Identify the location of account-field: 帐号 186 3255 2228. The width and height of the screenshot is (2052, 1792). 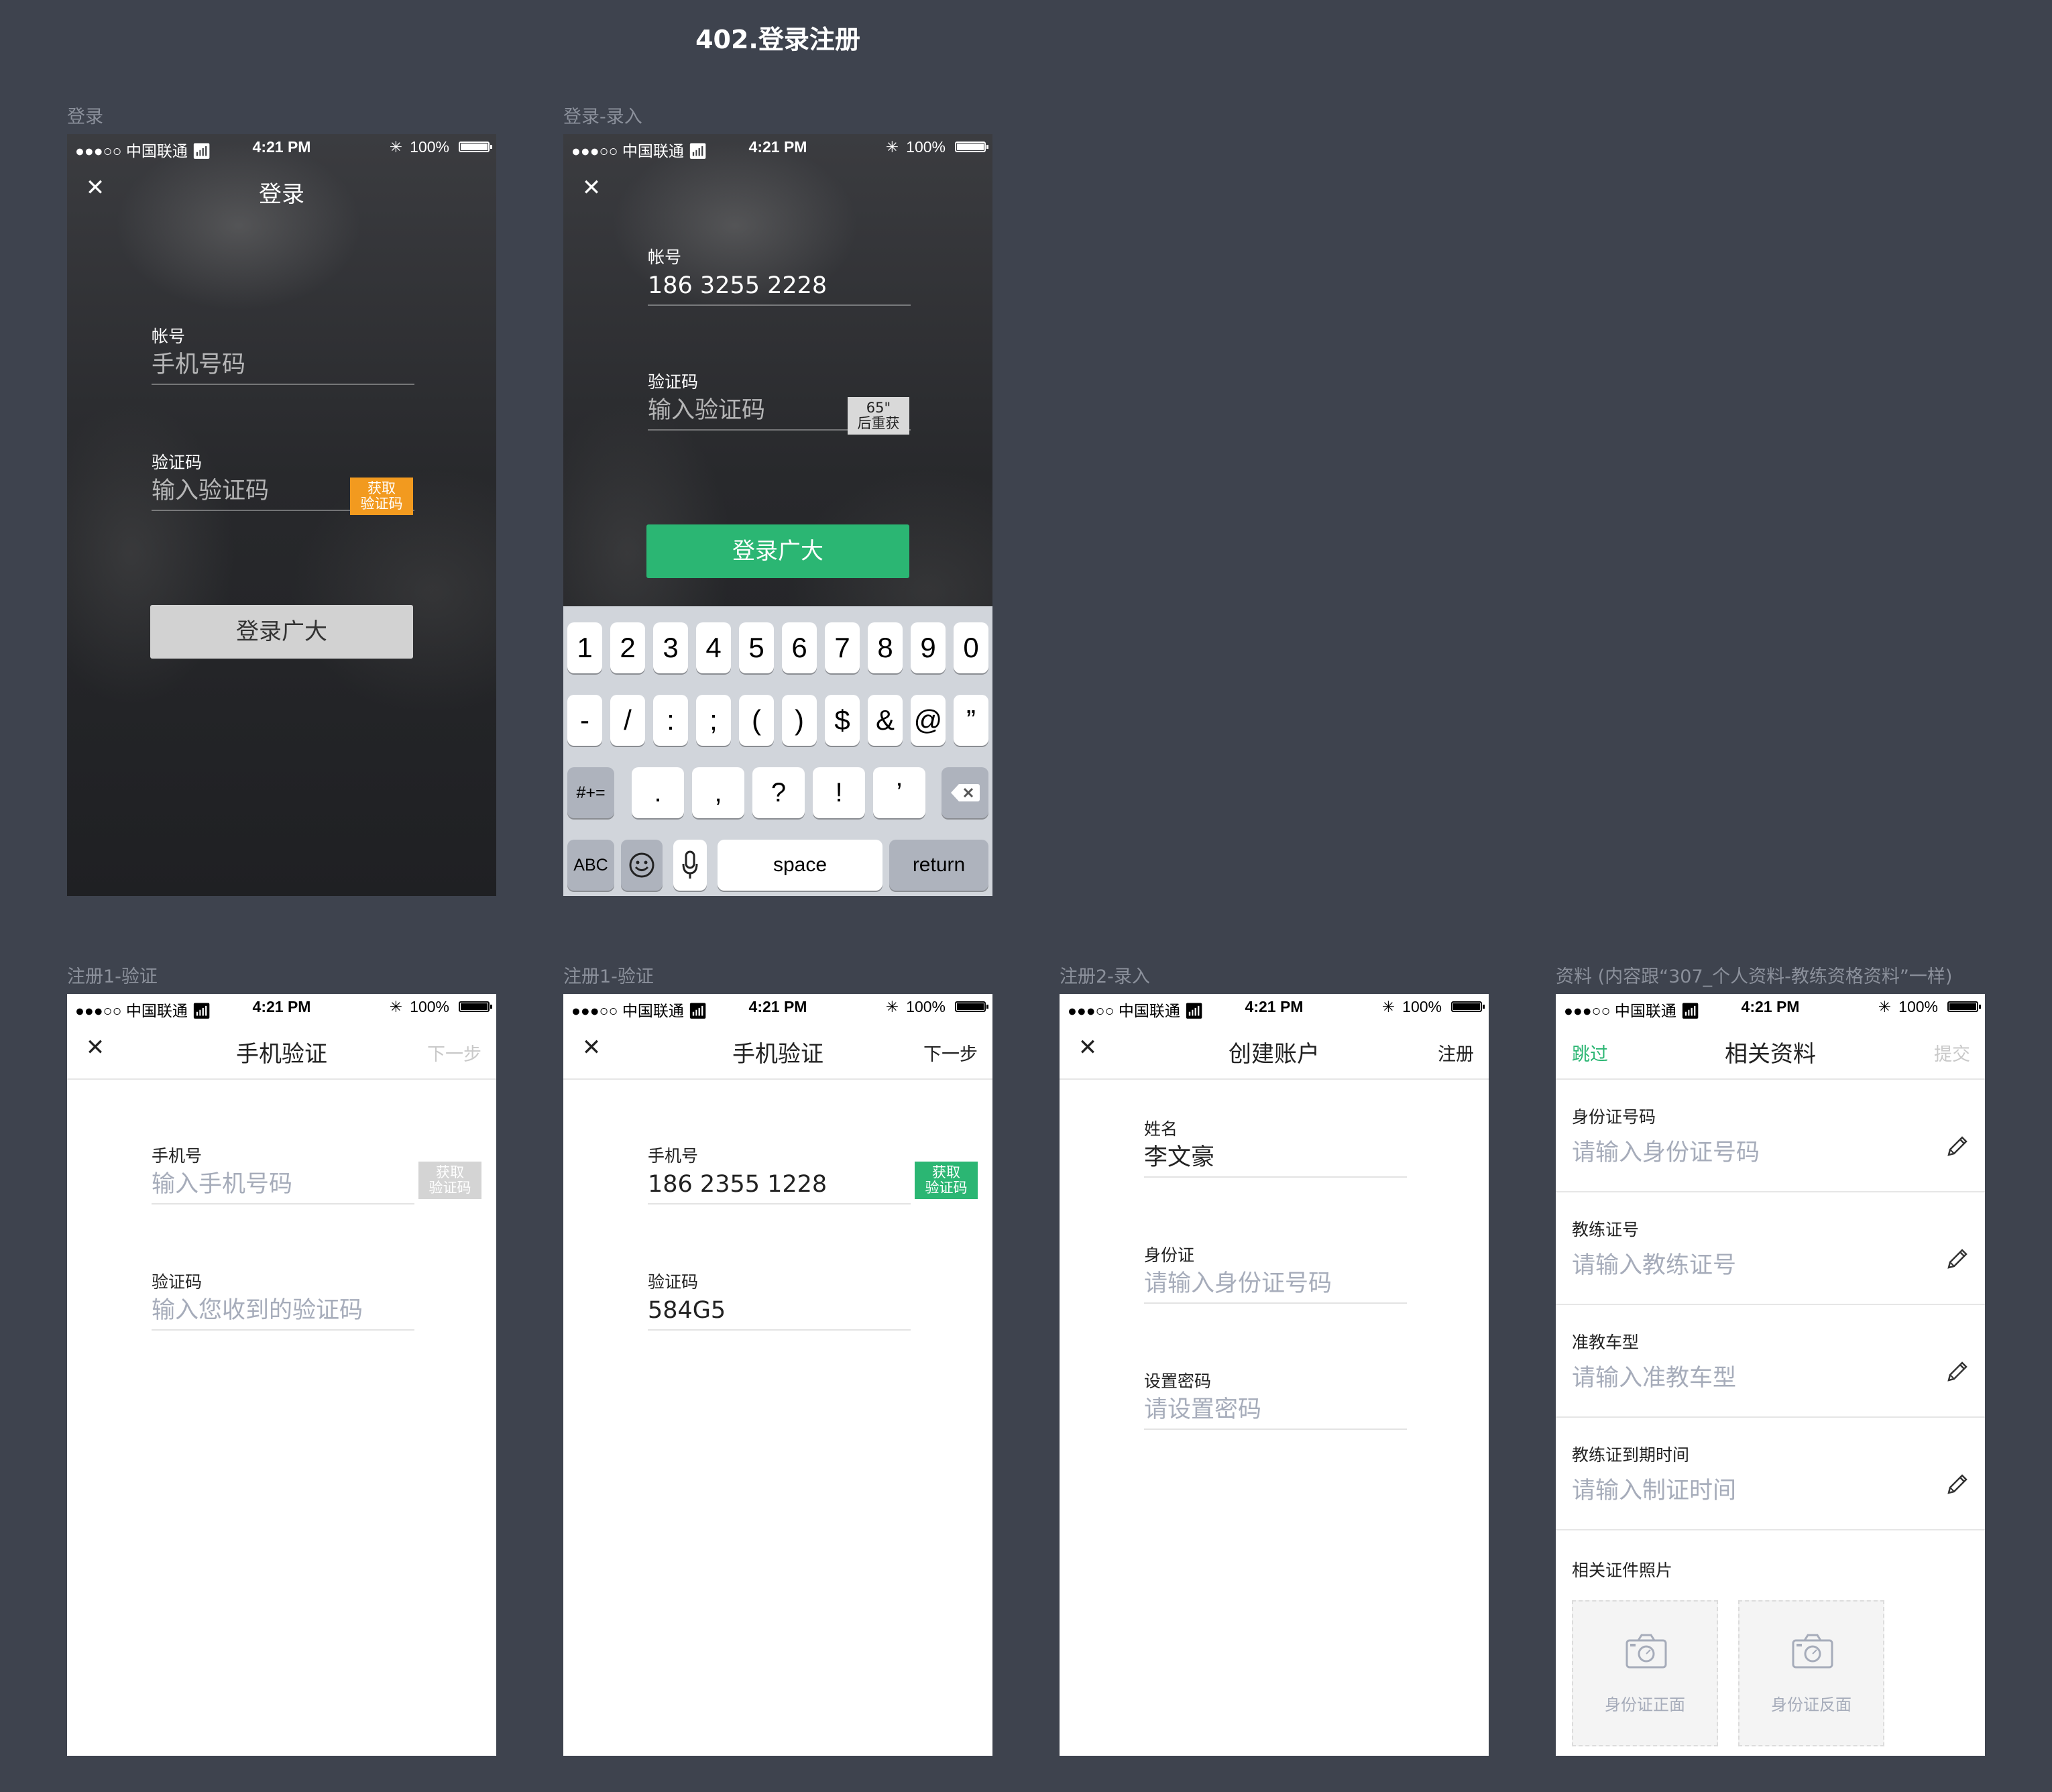
(779, 275).